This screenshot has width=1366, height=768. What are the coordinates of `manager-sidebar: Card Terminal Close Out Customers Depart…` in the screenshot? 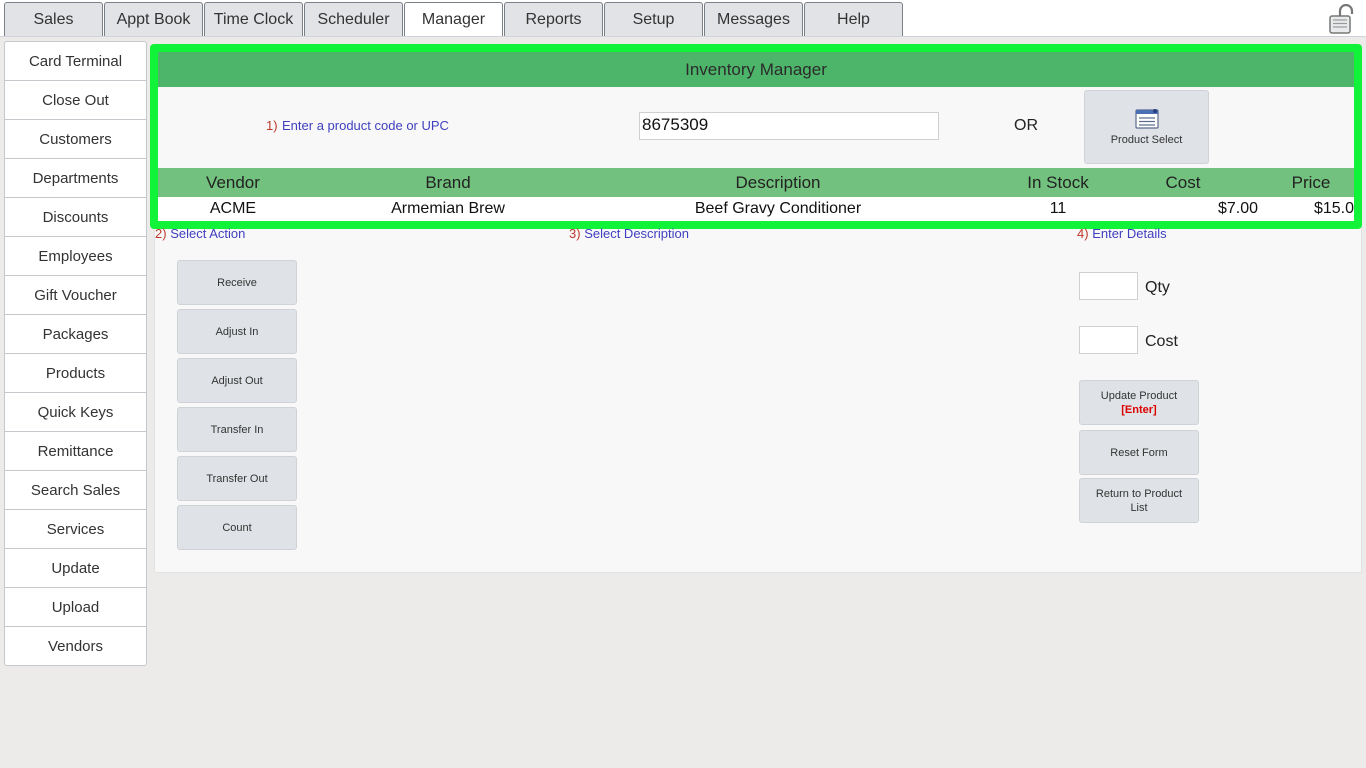 It's located at (75, 353).